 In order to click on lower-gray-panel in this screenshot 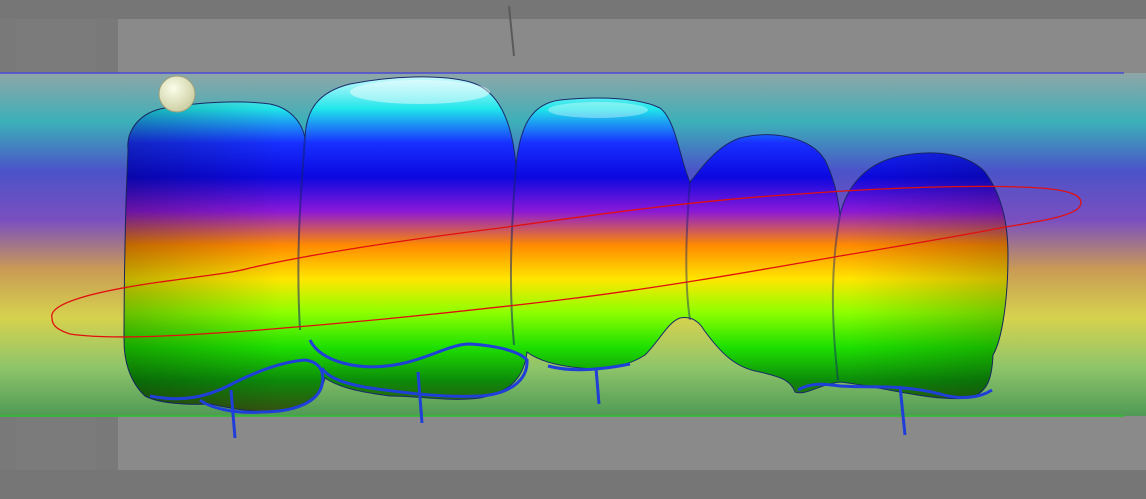, I will do `click(573, 443)`.